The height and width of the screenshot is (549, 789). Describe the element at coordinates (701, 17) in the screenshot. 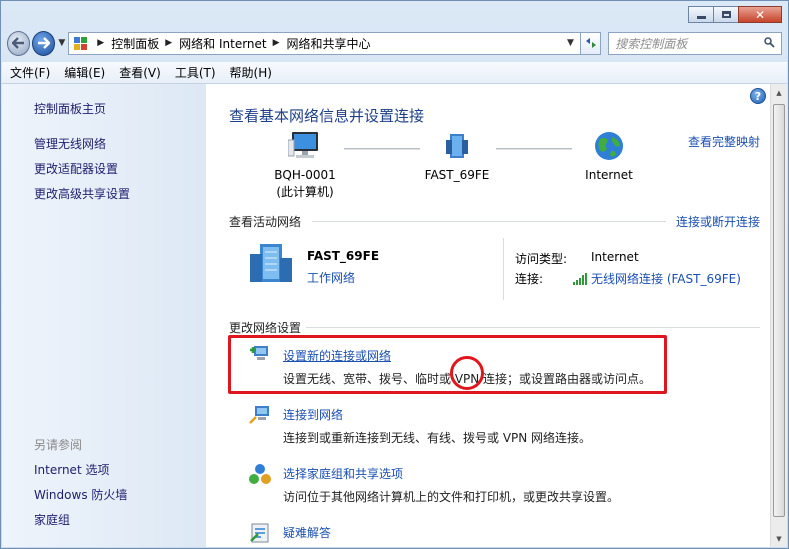

I see `minimize-icon` at that location.